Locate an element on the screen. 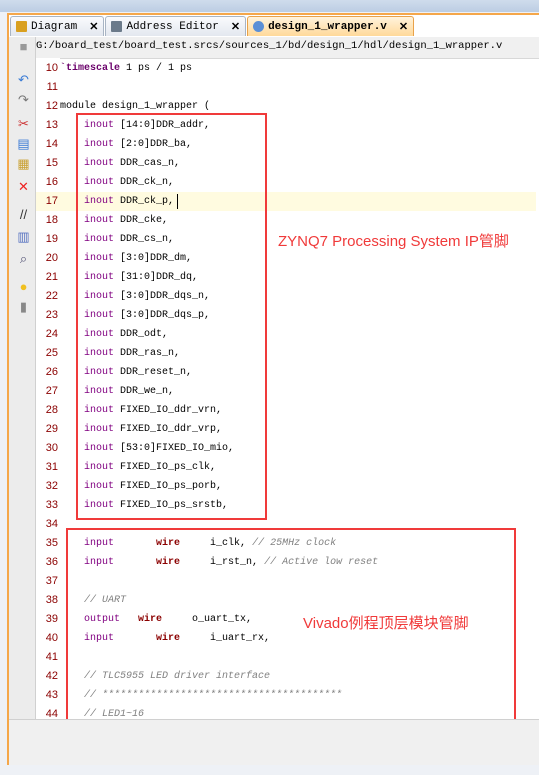 This screenshot has width=539, height=775. paste-icon: ▦ is located at coordinates (23, 163).